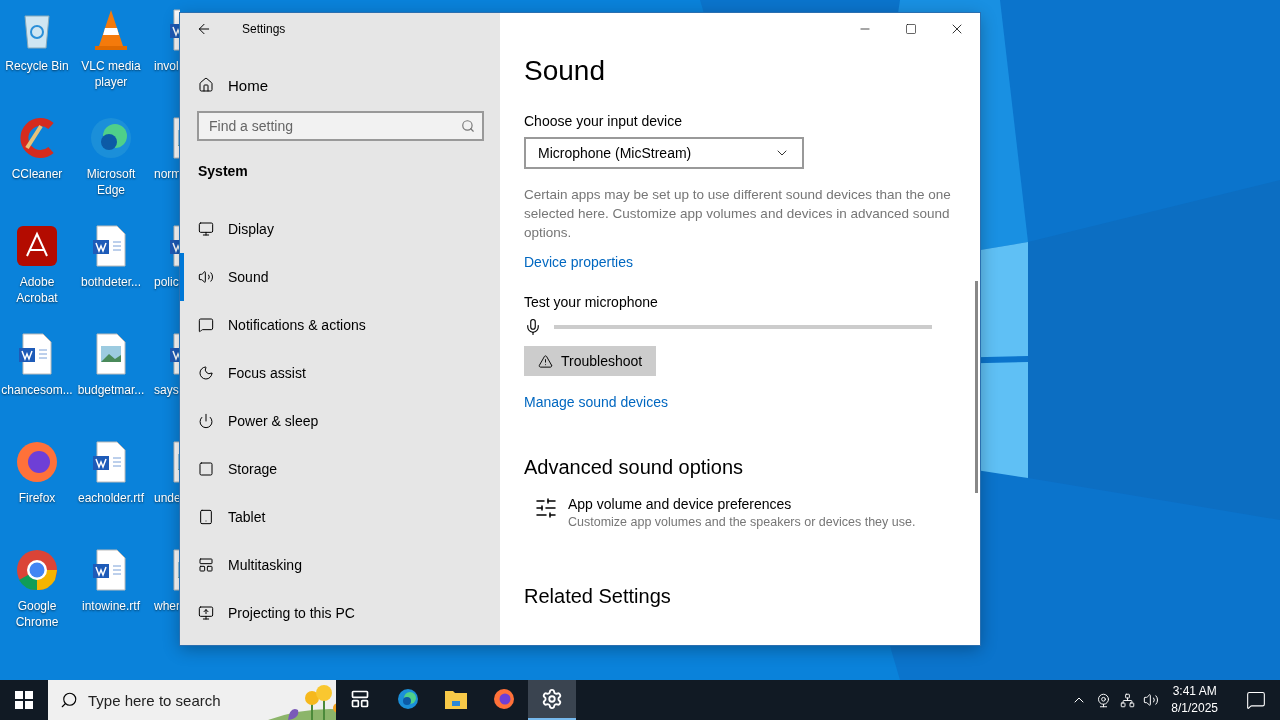 This screenshot has width=1280, height=720. I want to click on settings-icon, so click(552, 699).